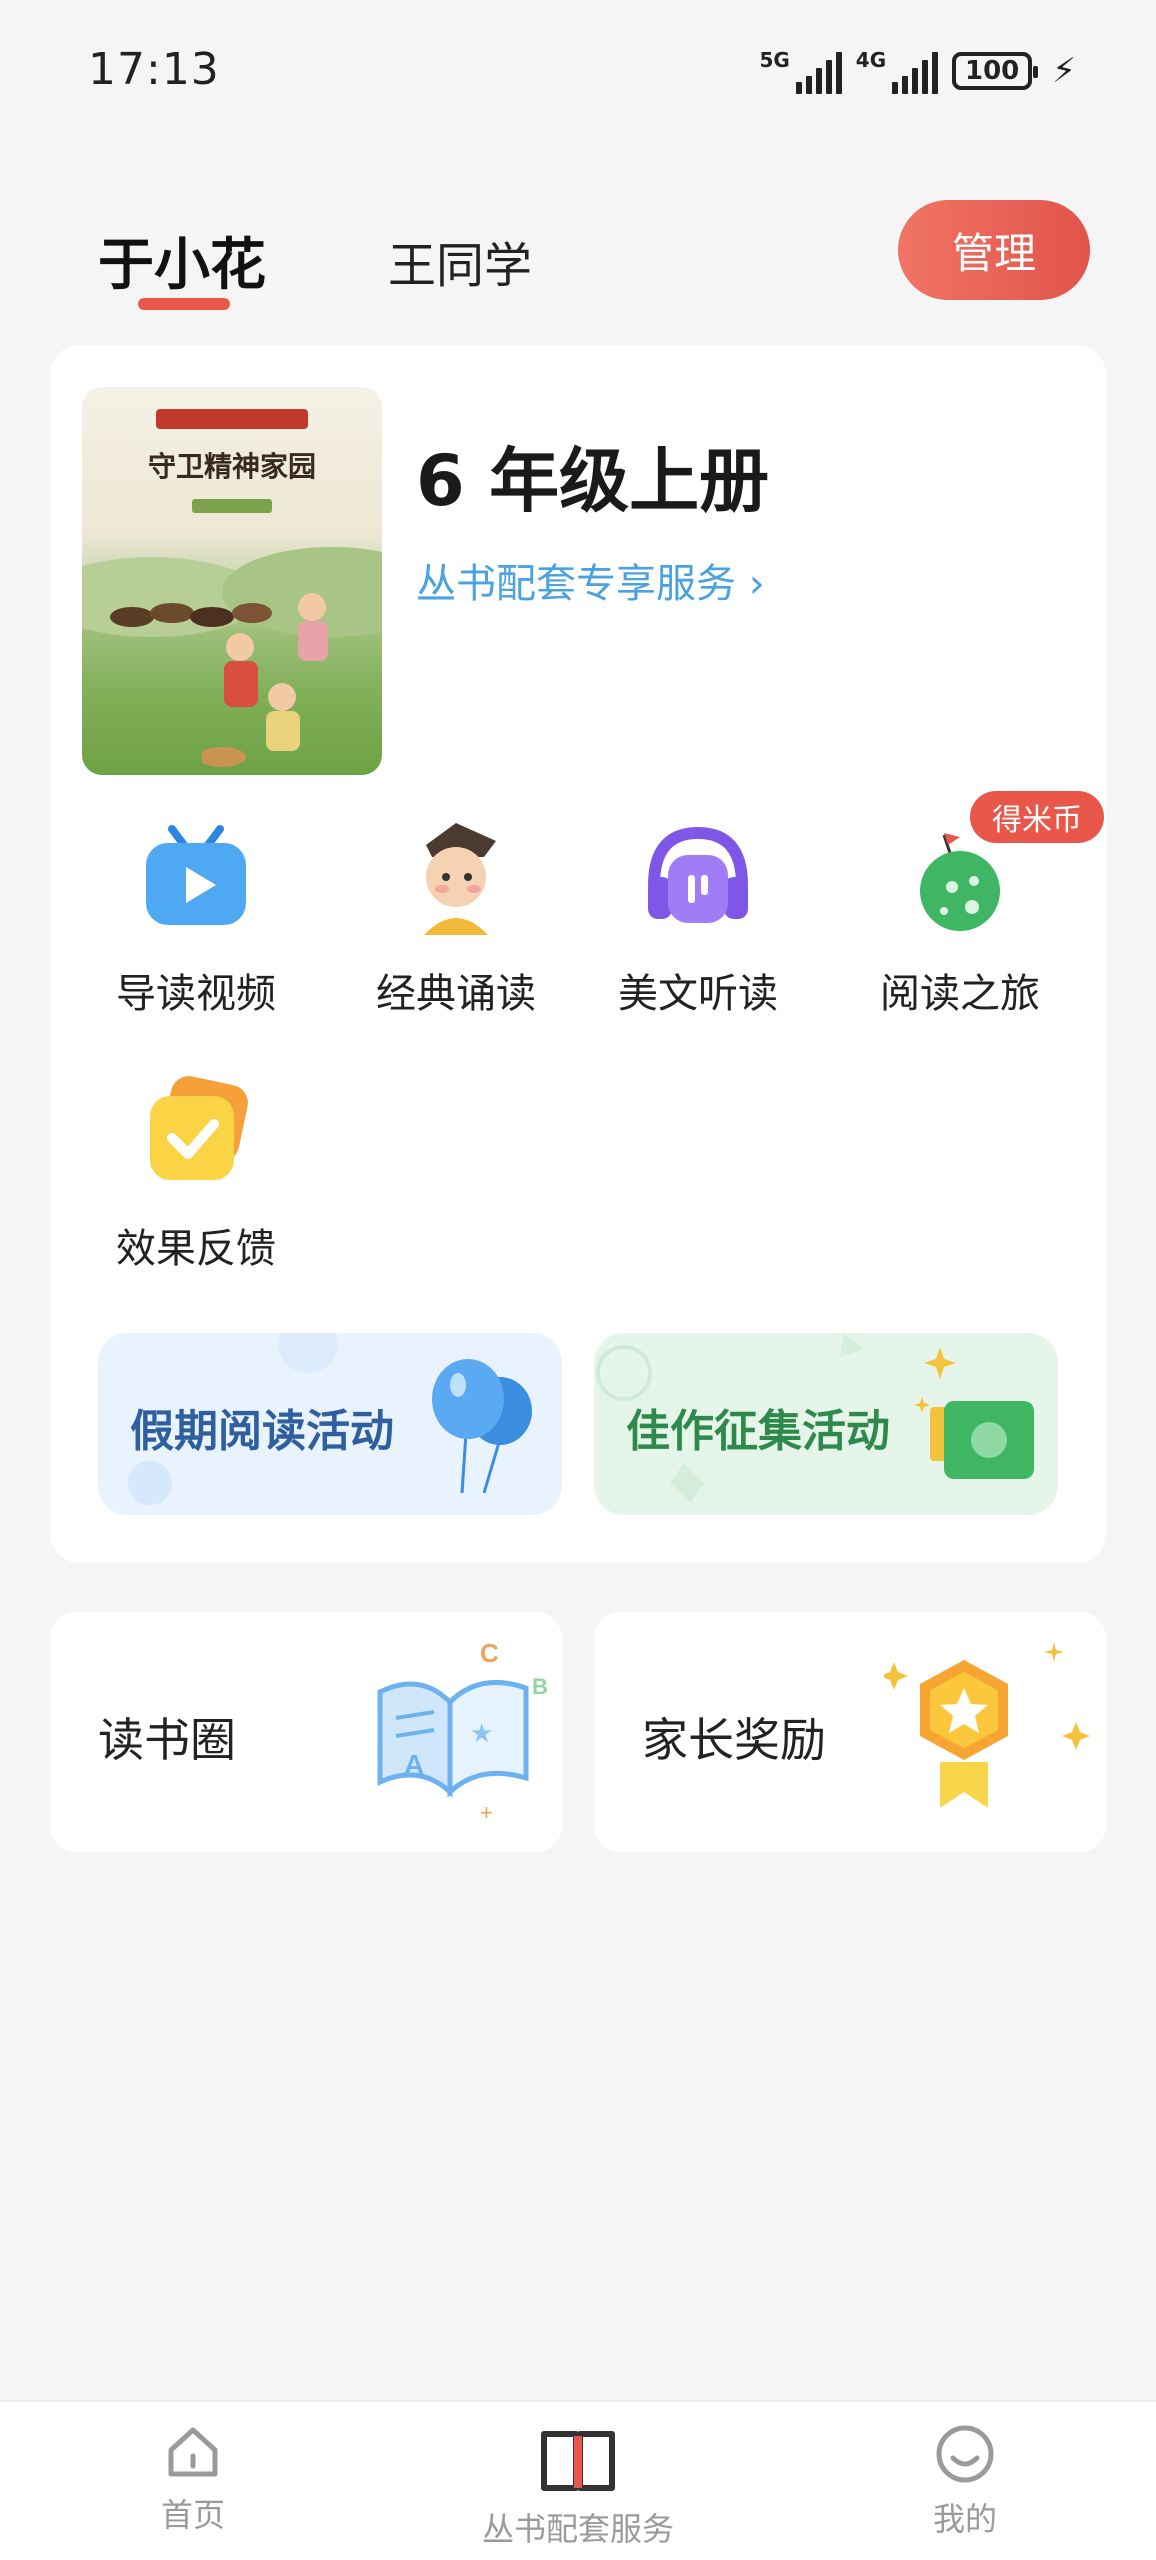 This screenshot has height=2560, width=1156. Describe the element at coordinates (489, 1655) in the screenshot. I see `svg-text: C` at that location.